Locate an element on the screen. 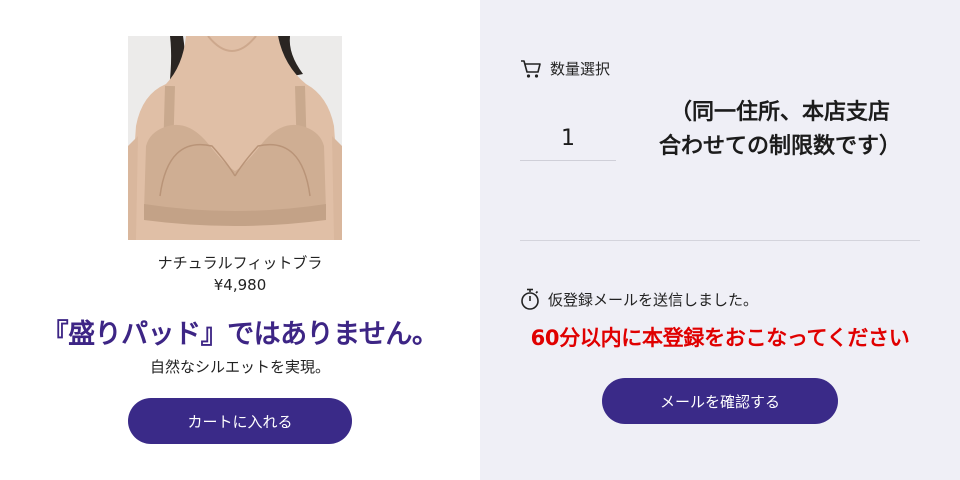 The image size is (960, 480). product-name: ナチュラルフィットブラ is located at coordinates (240, 263).